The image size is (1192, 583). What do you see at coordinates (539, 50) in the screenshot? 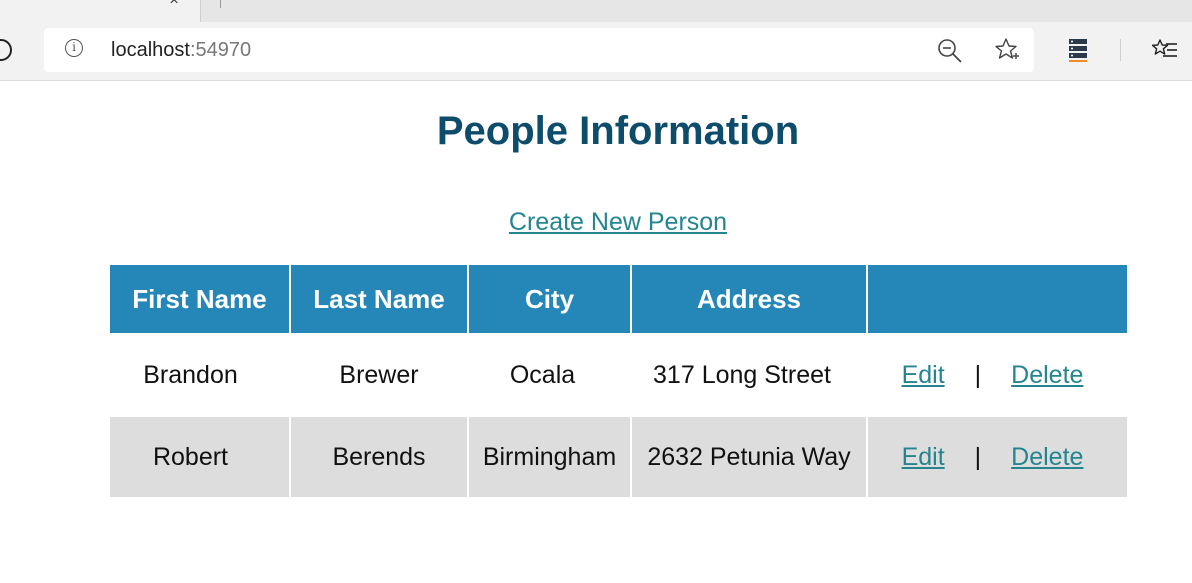
I see `address-bar: i localhost:54970` at bounding box center [539, 50].